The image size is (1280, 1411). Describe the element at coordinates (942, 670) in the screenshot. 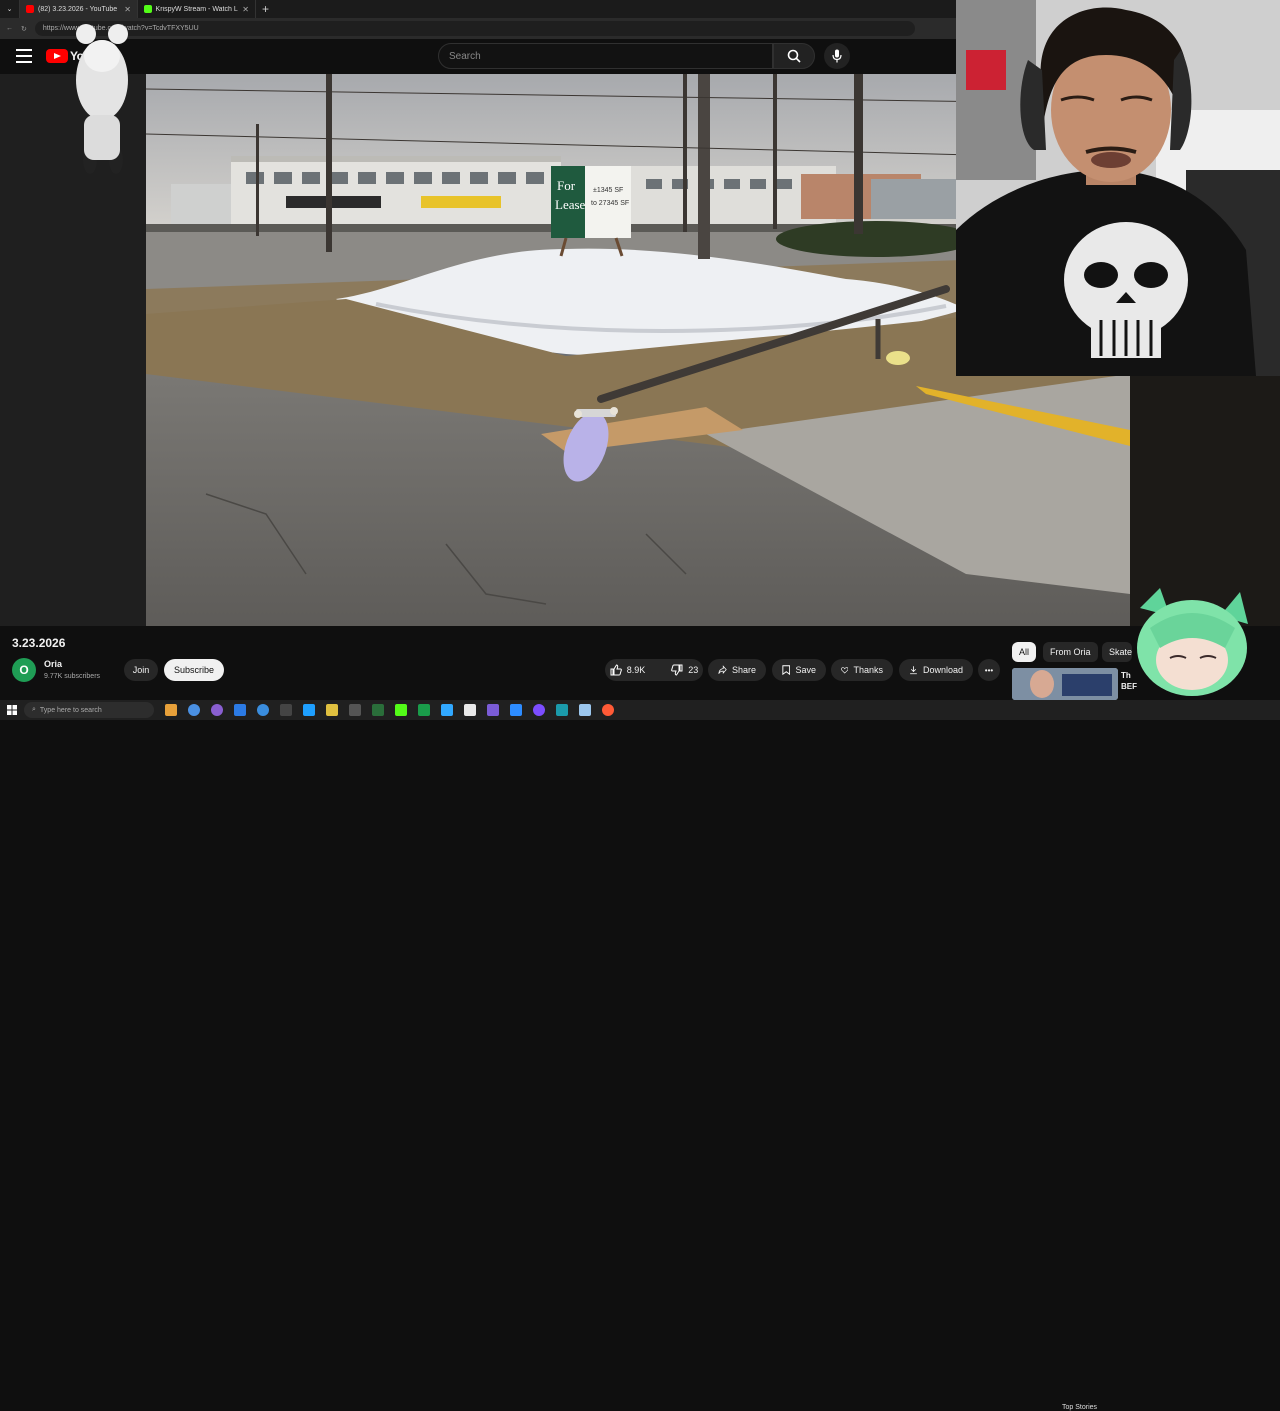

I see `download-label: Download` at that location.